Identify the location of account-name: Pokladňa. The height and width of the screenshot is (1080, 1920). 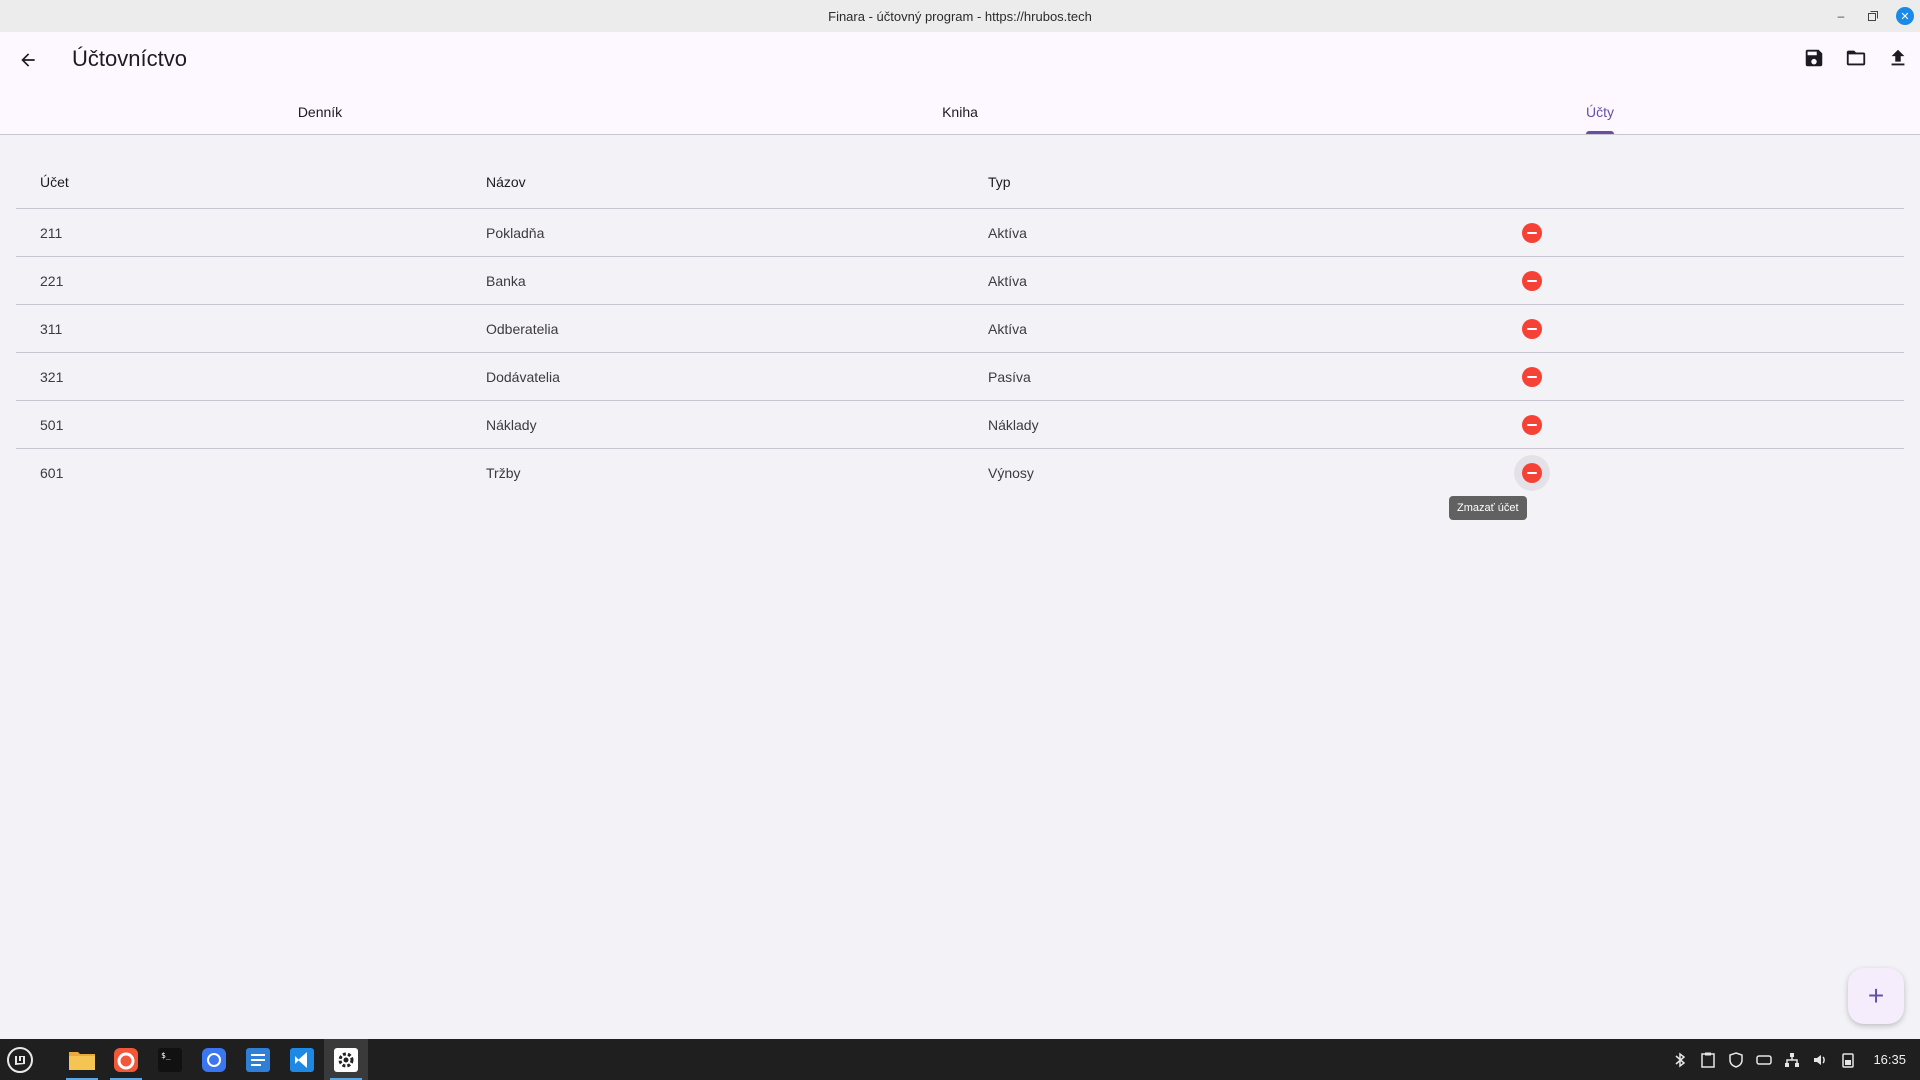
(515, 232).